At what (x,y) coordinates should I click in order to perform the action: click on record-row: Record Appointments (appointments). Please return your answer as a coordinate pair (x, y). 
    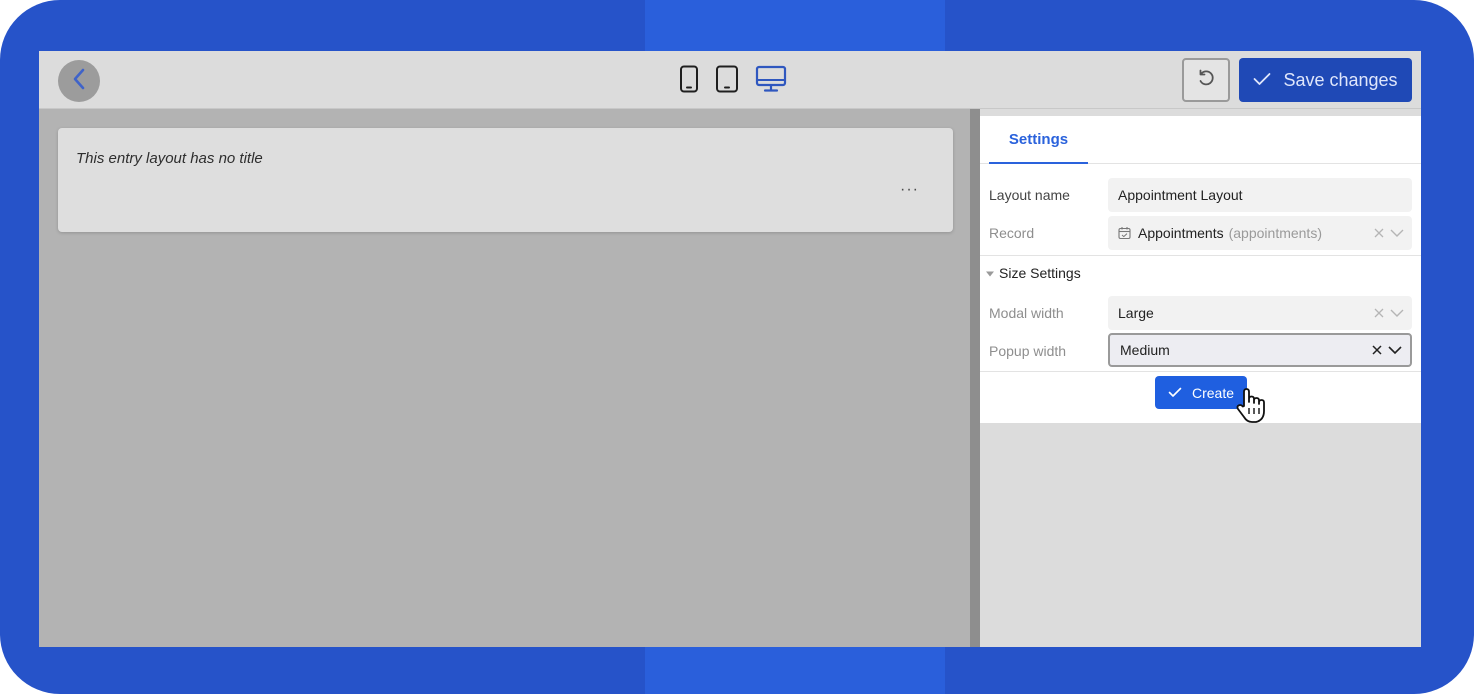
    Looking at the image, I should click on (1200, 233).